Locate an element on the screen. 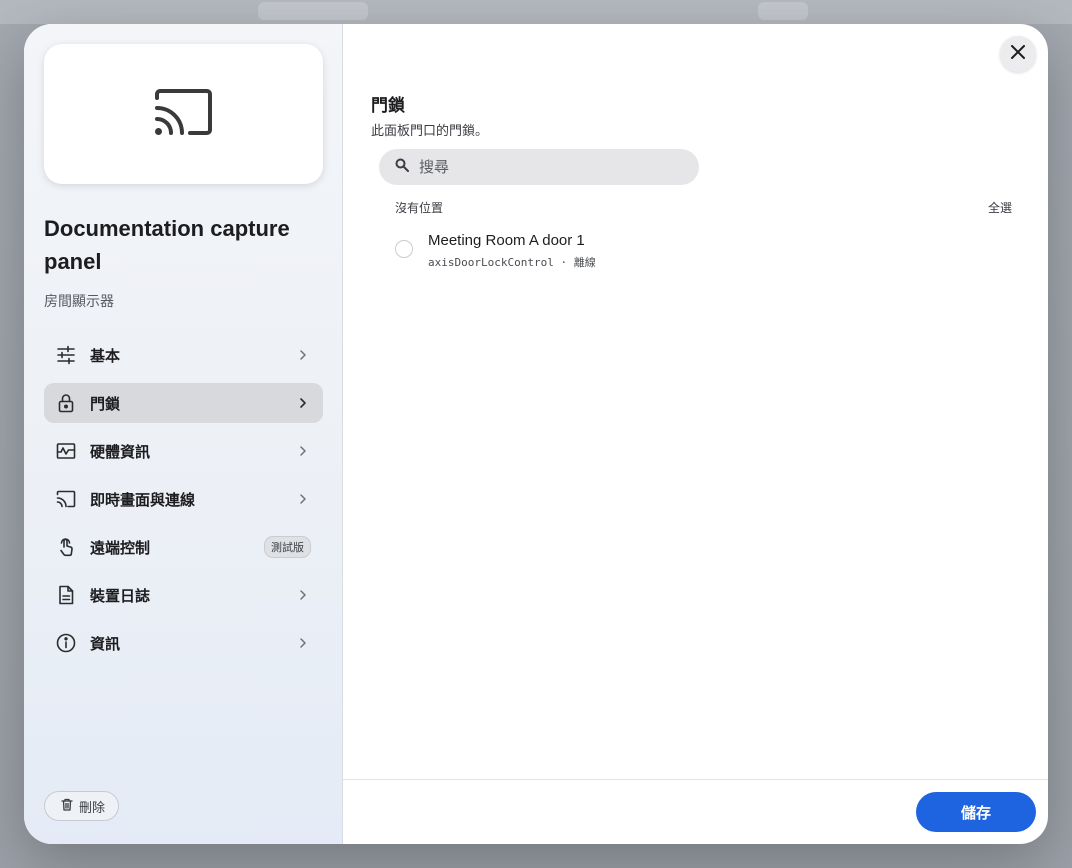  device-type: 房間顯示器 is located at coordinates (79, 301).